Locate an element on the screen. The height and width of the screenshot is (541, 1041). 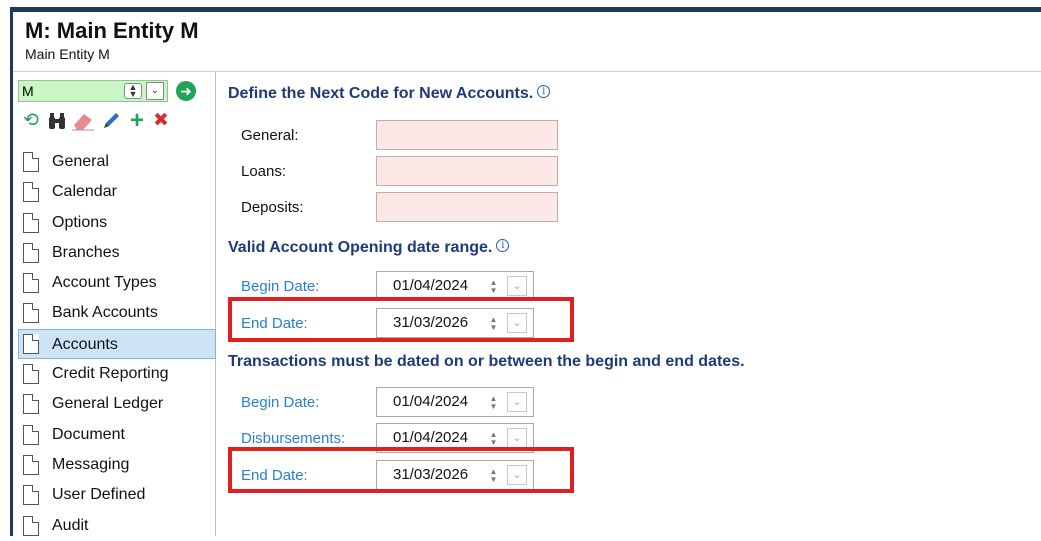
loans-code-input is located at coordinates (467, 171).